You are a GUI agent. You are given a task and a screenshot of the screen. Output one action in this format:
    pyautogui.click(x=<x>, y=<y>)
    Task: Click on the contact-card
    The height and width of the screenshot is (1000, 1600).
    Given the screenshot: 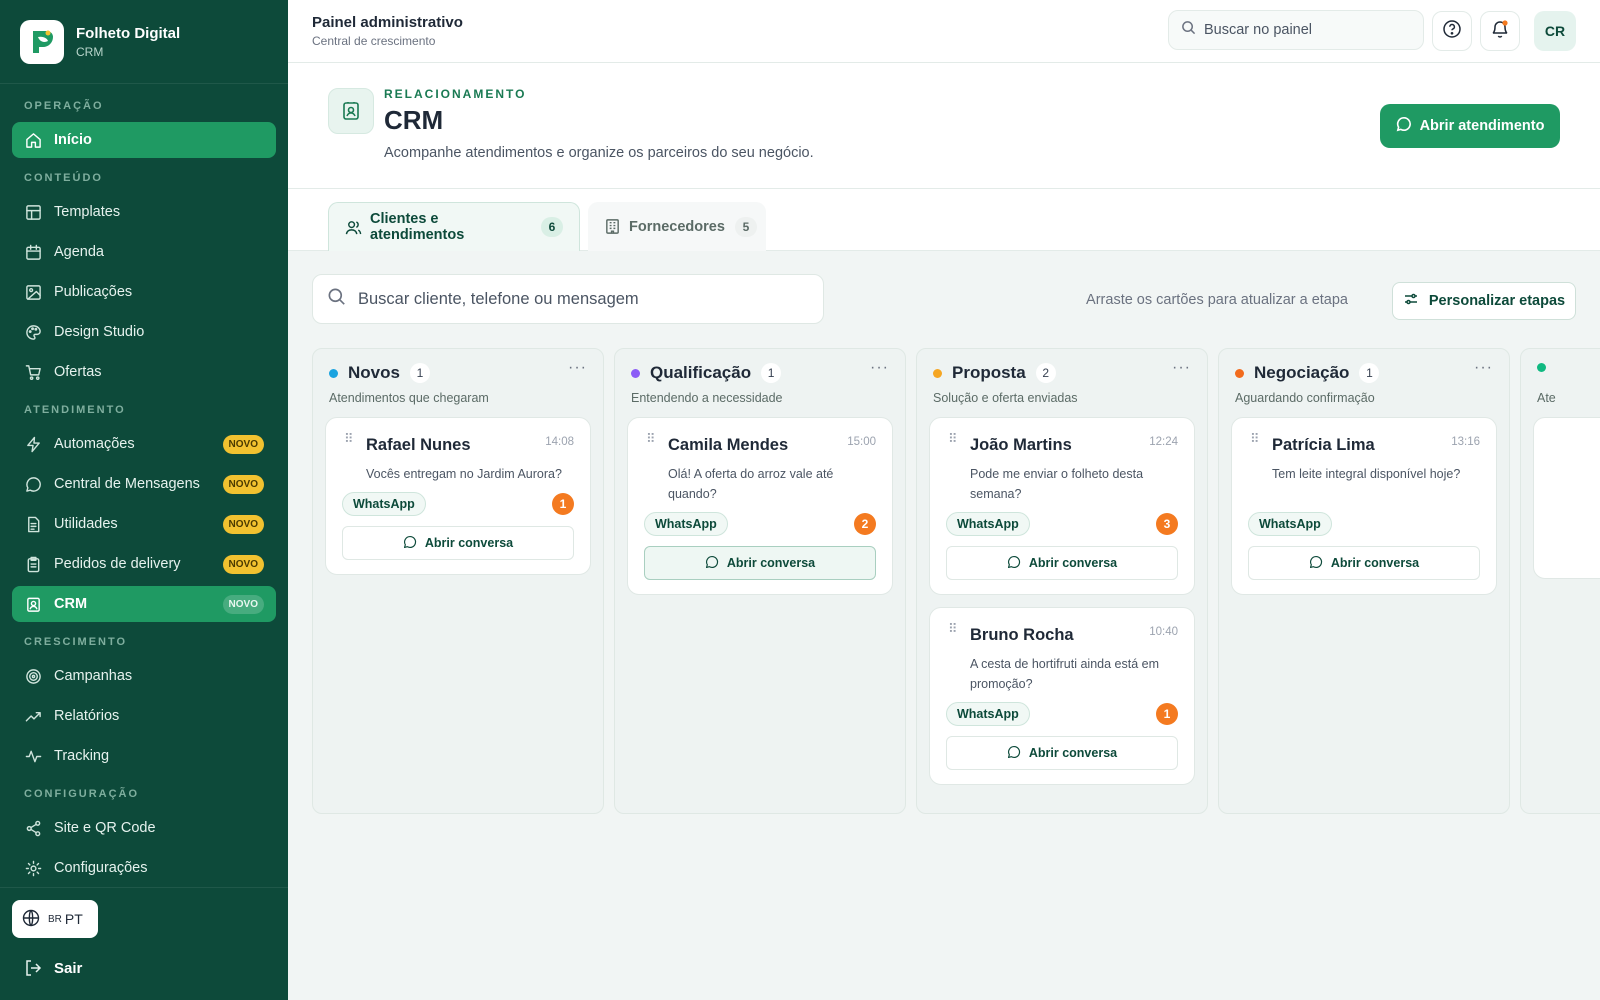 What is the action you would take?
    pyautogui.click(x=1566, y=498)
    